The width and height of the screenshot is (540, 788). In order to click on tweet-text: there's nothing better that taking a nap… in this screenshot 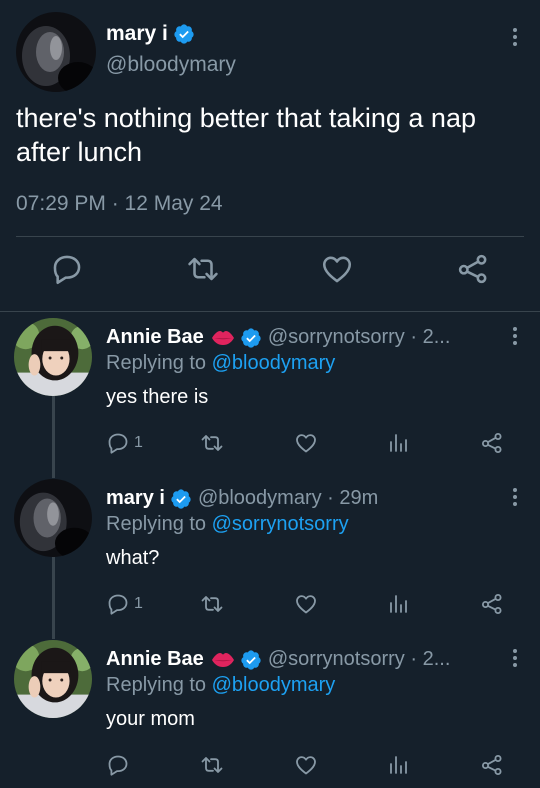, I will do `click(246, 135)`.